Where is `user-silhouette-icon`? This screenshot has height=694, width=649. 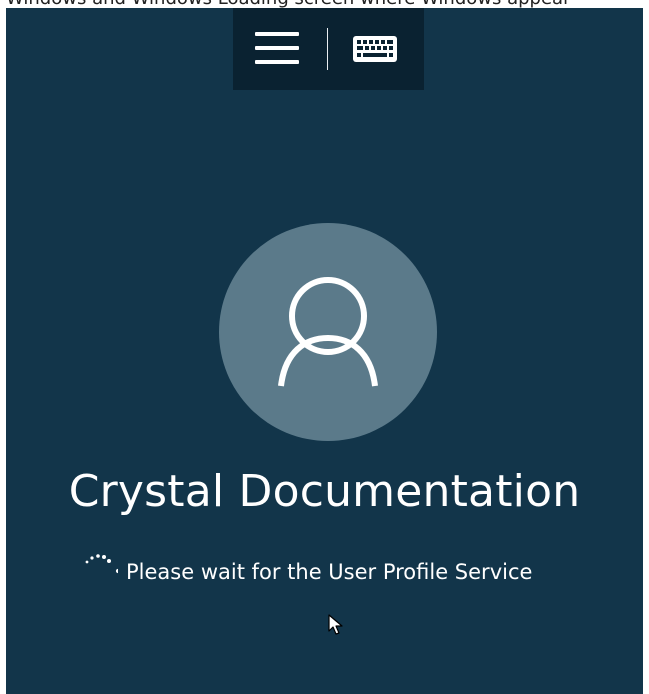
user-silhouette-icon is located at coordinates (328, 332).